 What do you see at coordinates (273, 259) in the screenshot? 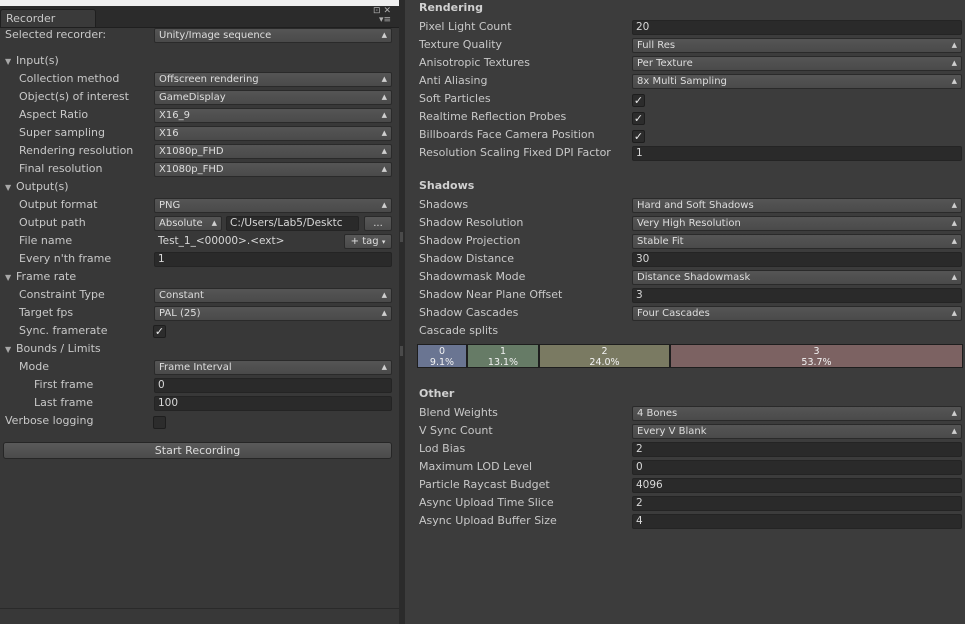
I see `every-nth-frame-input: 1` at bounding box center [273, 259].